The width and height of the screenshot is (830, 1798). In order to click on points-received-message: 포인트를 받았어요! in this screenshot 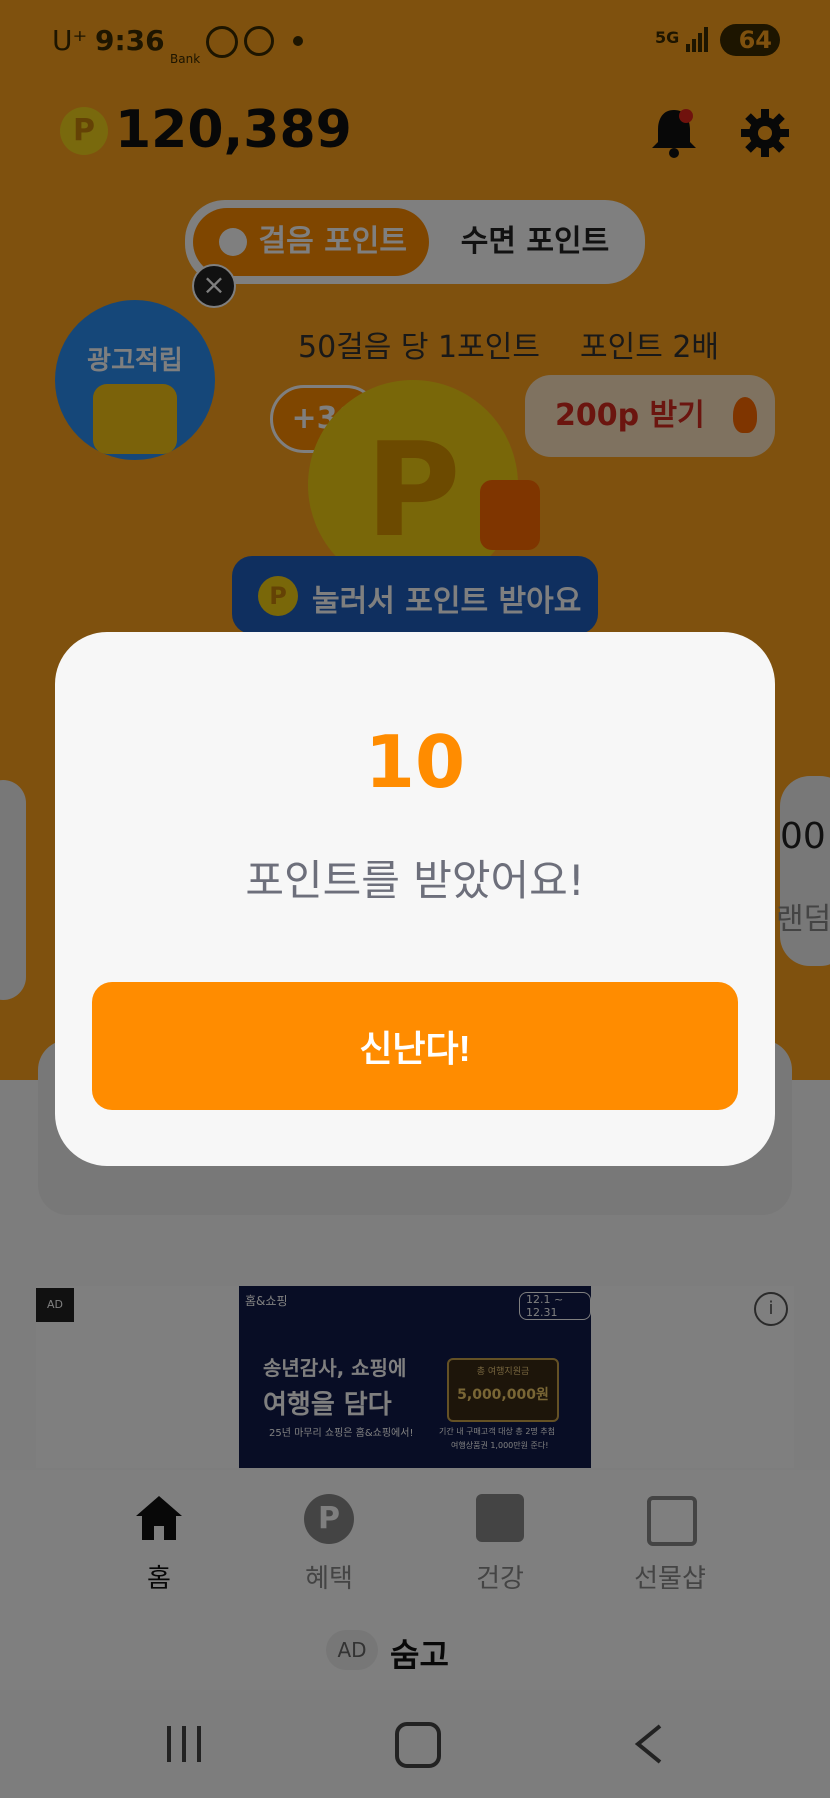, I will do `click(415, 880)`.